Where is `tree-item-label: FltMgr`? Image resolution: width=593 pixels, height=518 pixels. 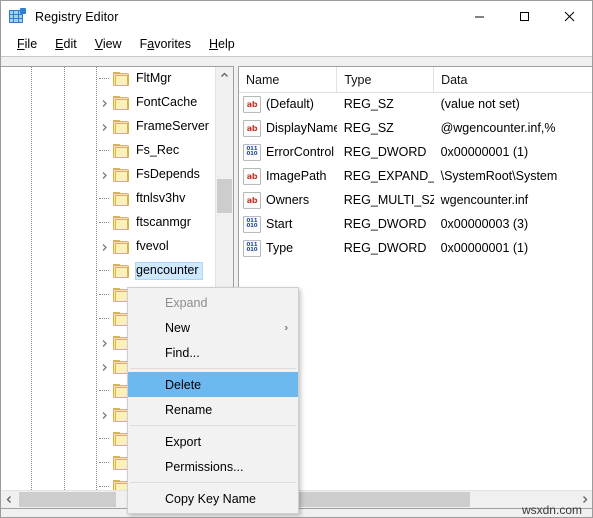 tree-item-label: FltMgr is located at coordinates (154, 78).